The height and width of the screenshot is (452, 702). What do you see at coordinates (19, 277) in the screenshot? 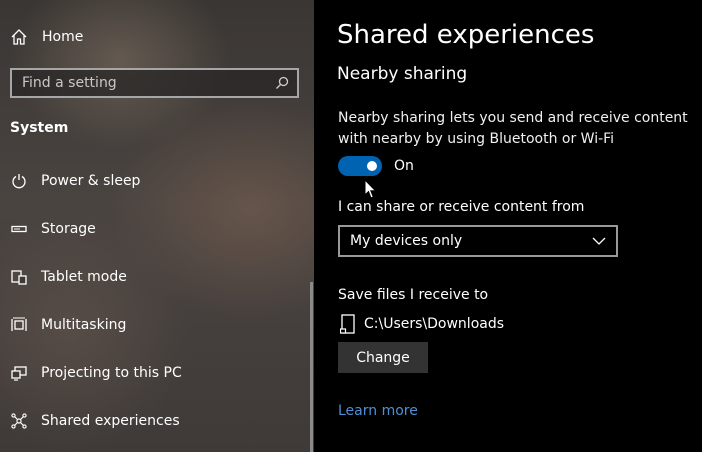
I see `tablet-mode-icon` at bounding box center [19, 277].